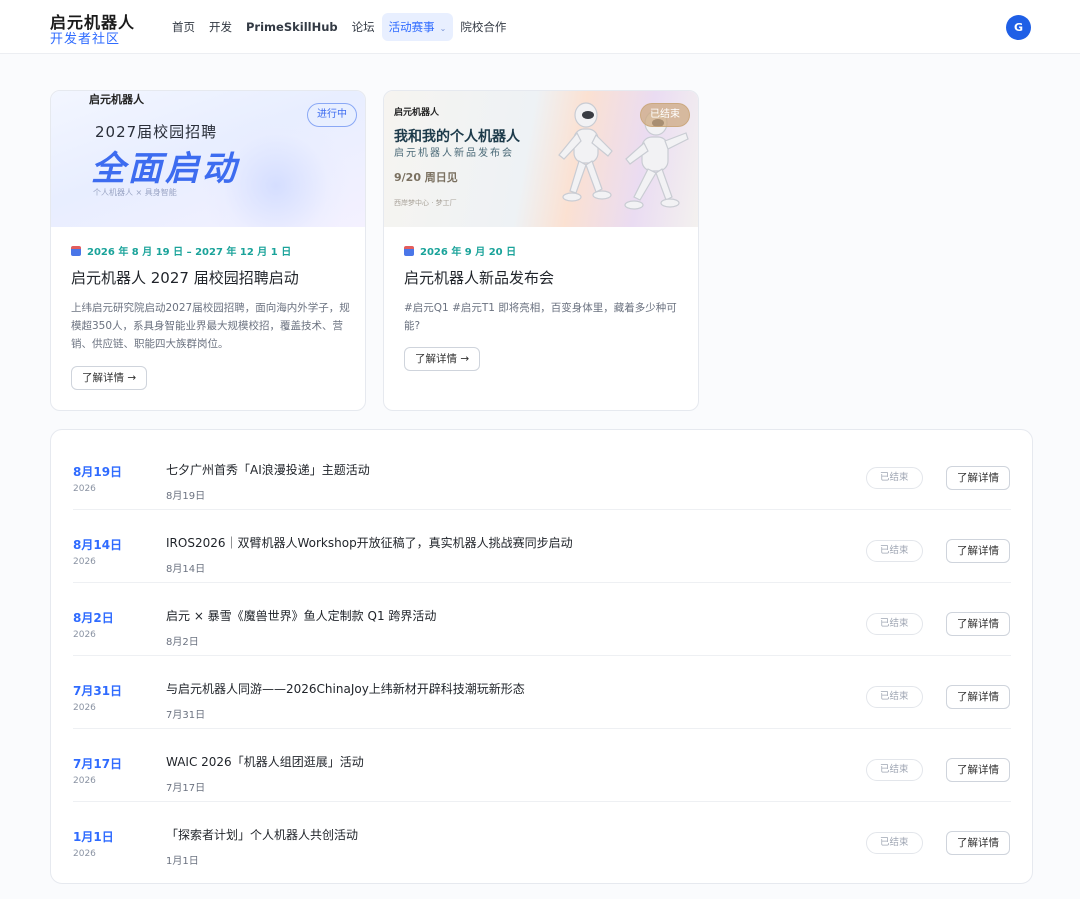 The height and width of the screenshot is (899, 1080). Describe the element at coordinates (85, 39) in the screenshot. I see `logo-subtitle: 开发者社区` at that location.